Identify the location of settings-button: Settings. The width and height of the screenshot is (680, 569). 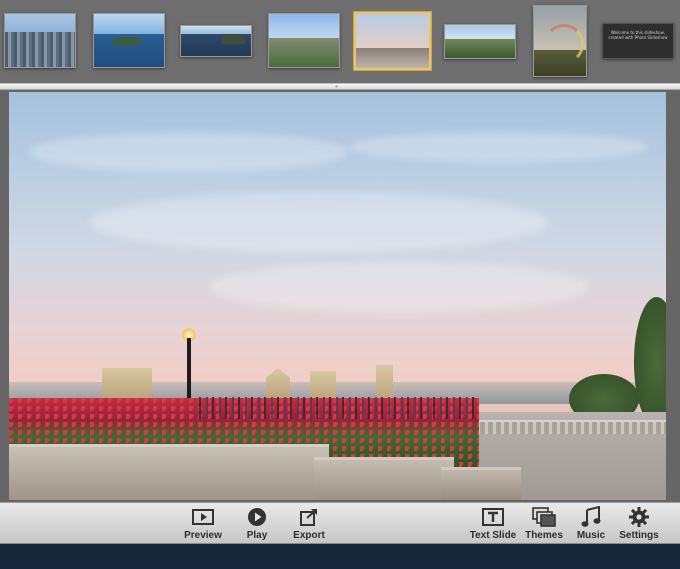
(639, 523).